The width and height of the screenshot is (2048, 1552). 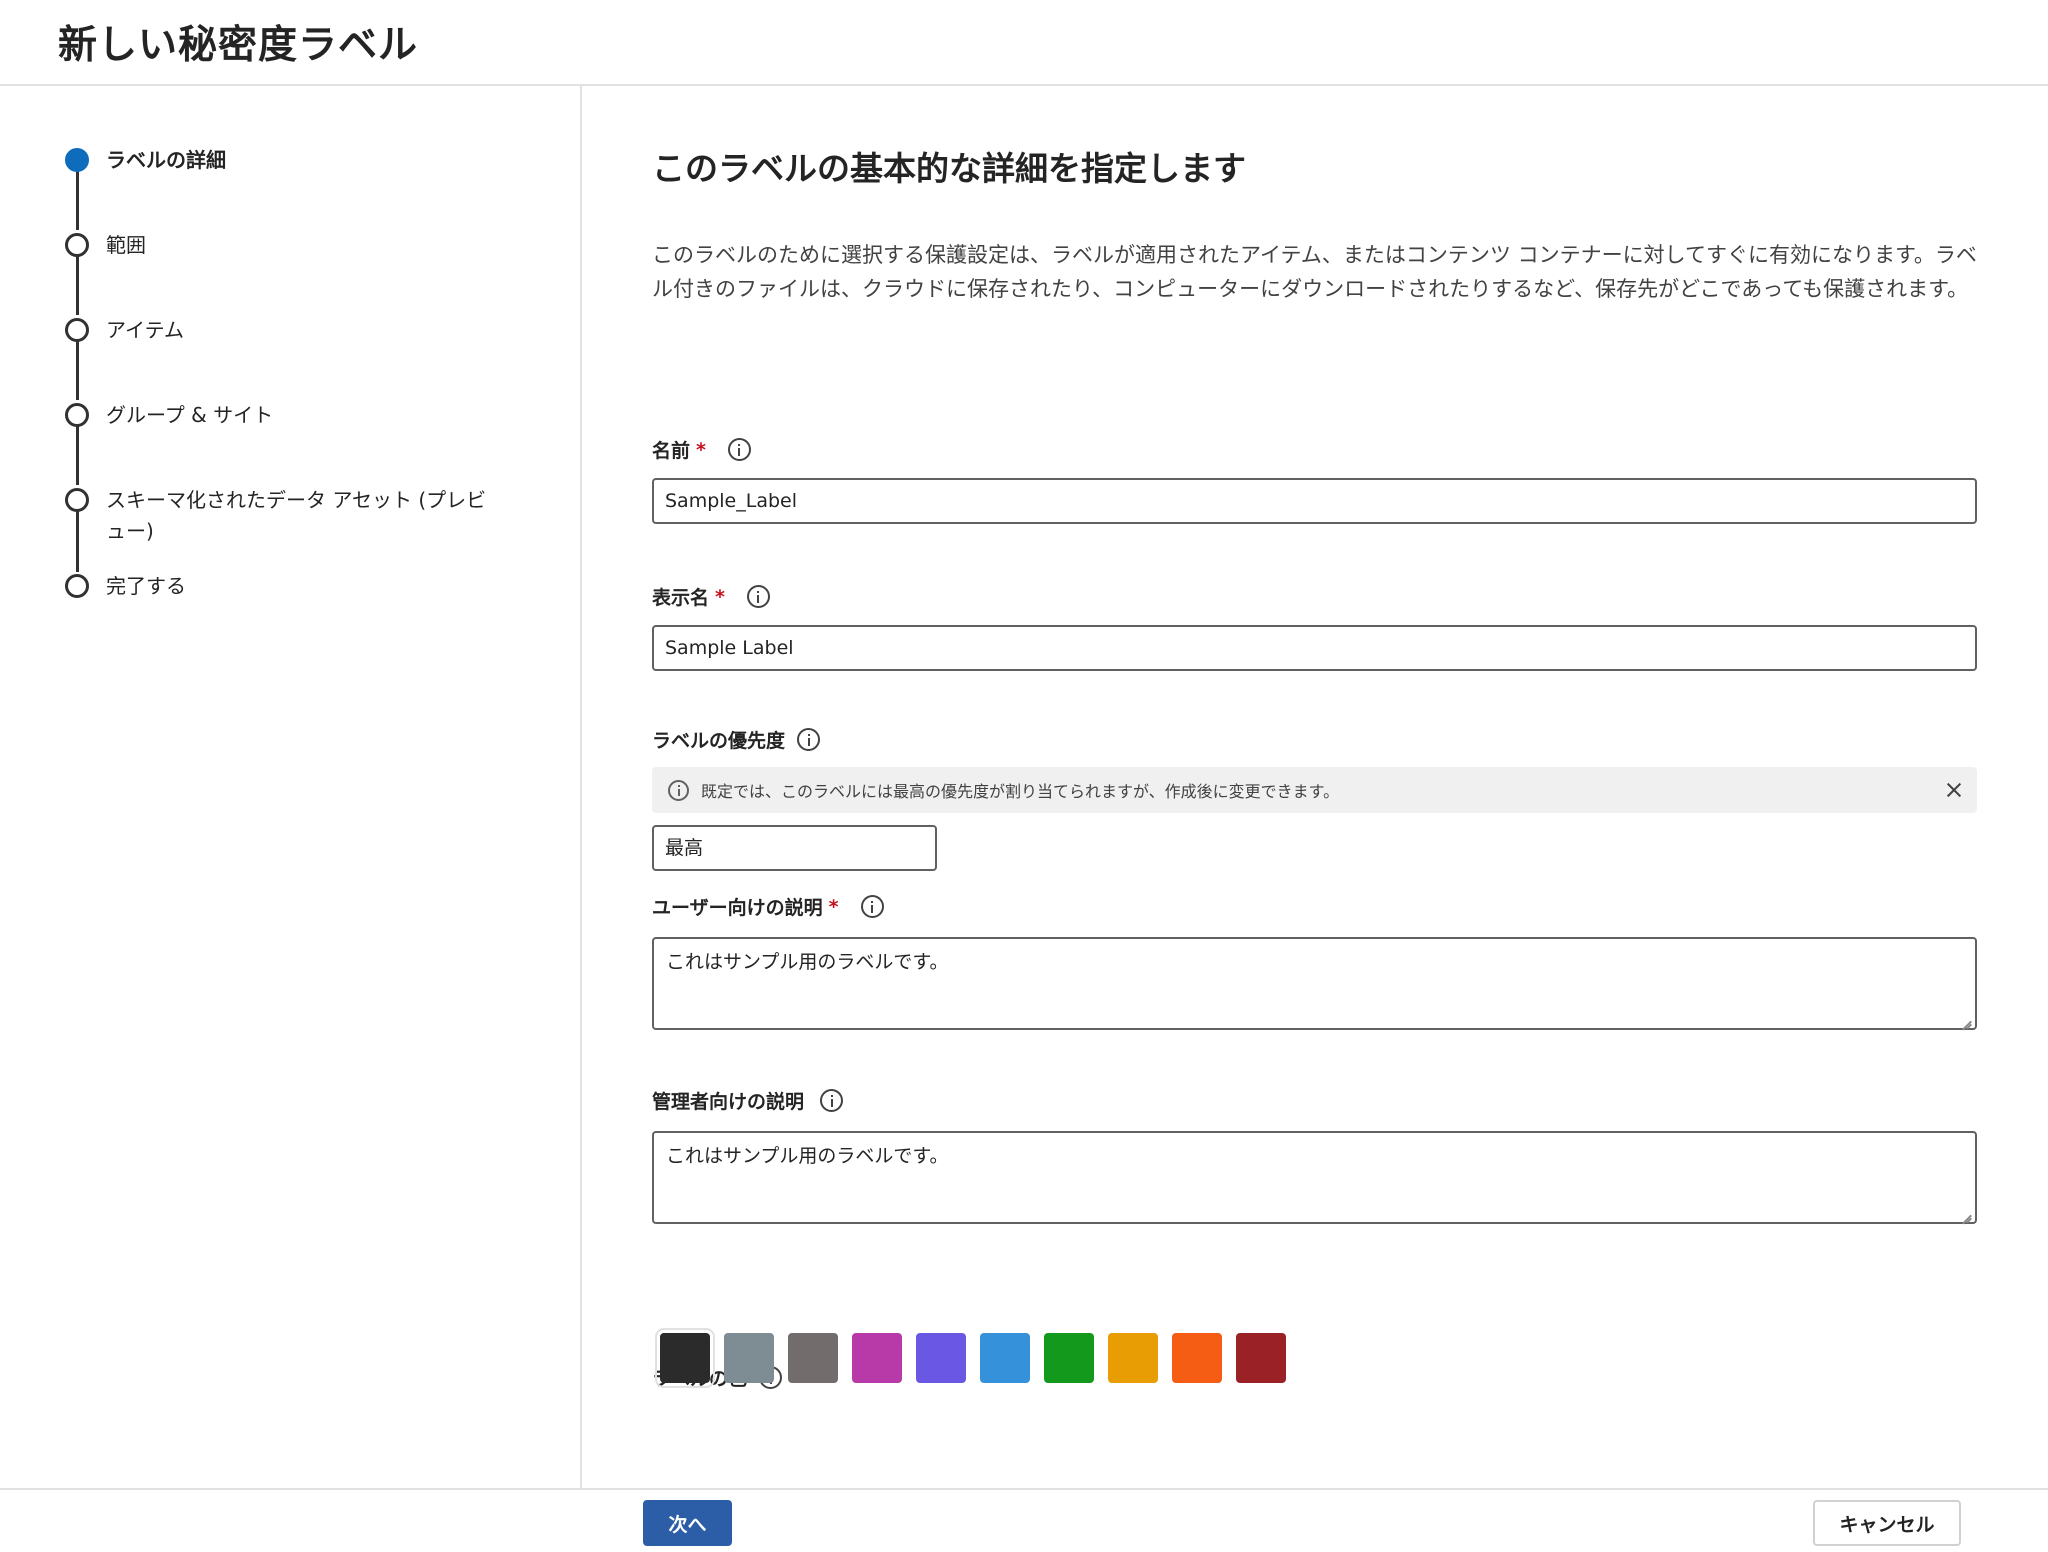 I want to click on admin-description-label: 管理者向けの説明, so click(x=748, y=1100).